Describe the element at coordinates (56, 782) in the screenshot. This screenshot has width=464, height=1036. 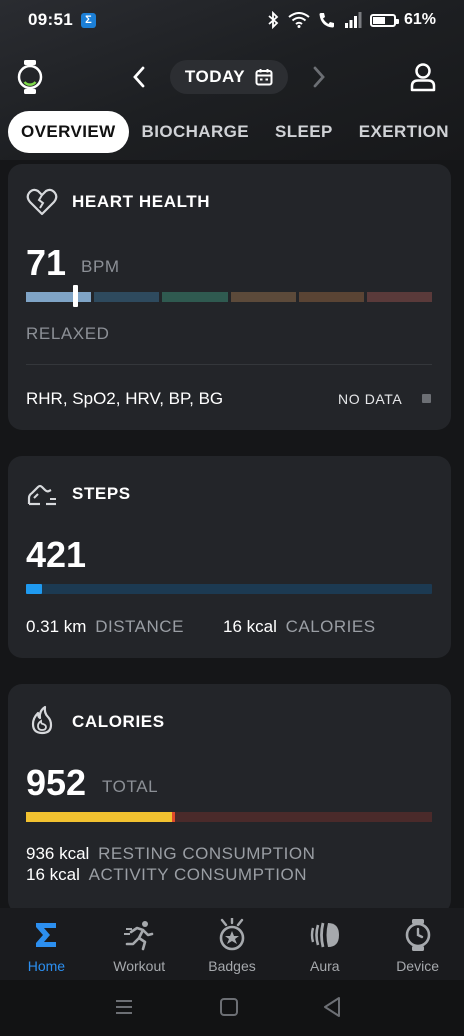
I see `calories-value: 952` at that location.